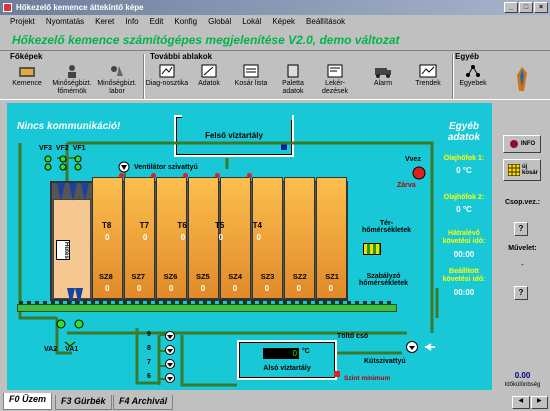 Image resolution: width=550 pixels, height=411 pixels. What do you see at coordinates (522, 375) in the screenshot?
I see `time-diff-value: 0.00` at bounding box center [522, 375].